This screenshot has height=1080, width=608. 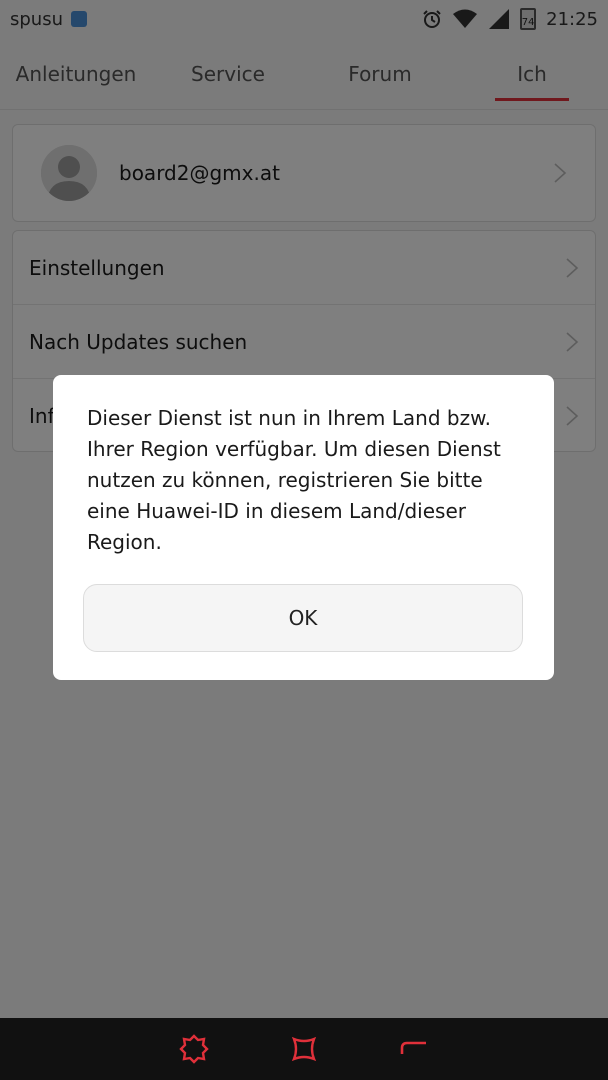 I want to click on back-icon, so click(x=414, y=1049).